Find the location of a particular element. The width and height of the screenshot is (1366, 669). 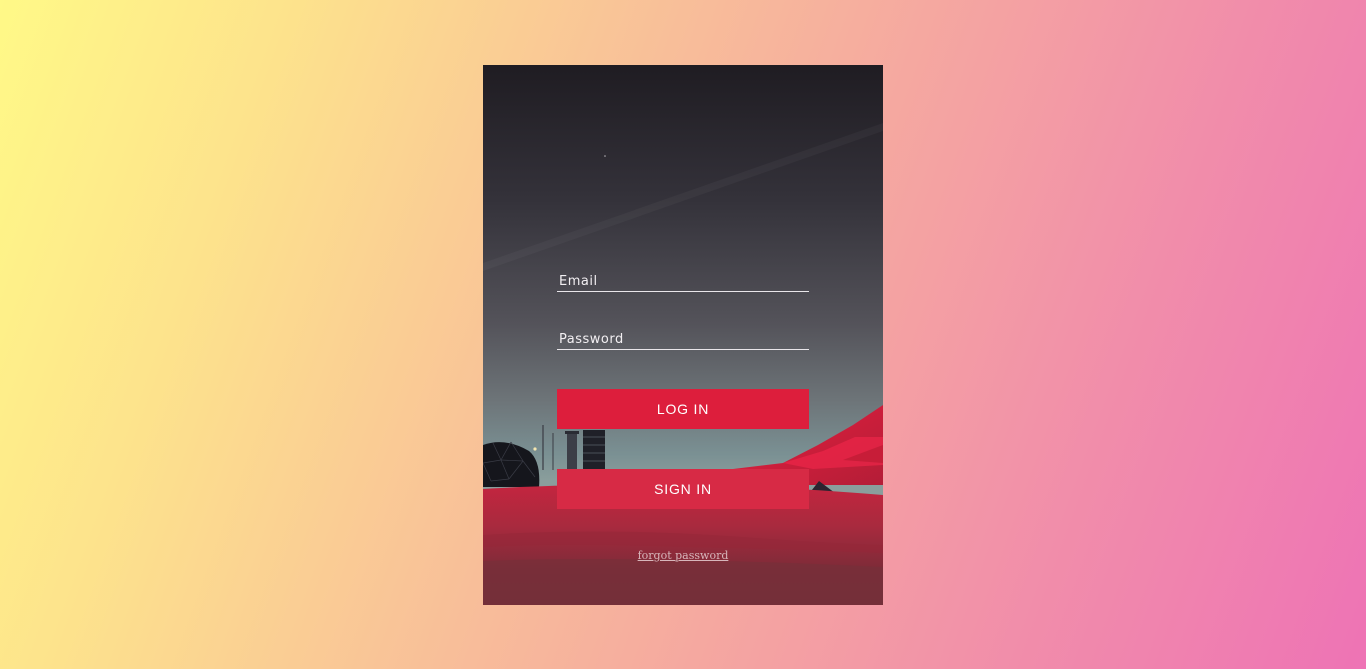

login-button: LOG IN is located at coordinates (683, 409).